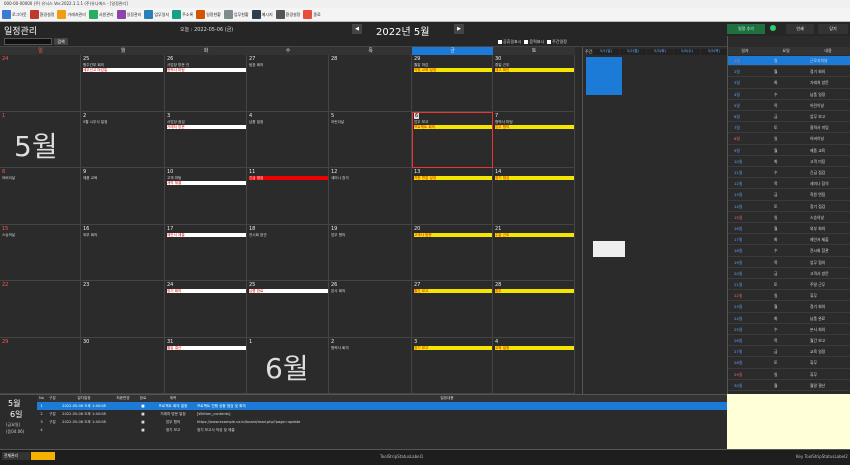  What do you see at coordinates (789, 386) in the screenshot?
I see `list-item: 30일 월 월말 결산` at bounding box center [789, 386].